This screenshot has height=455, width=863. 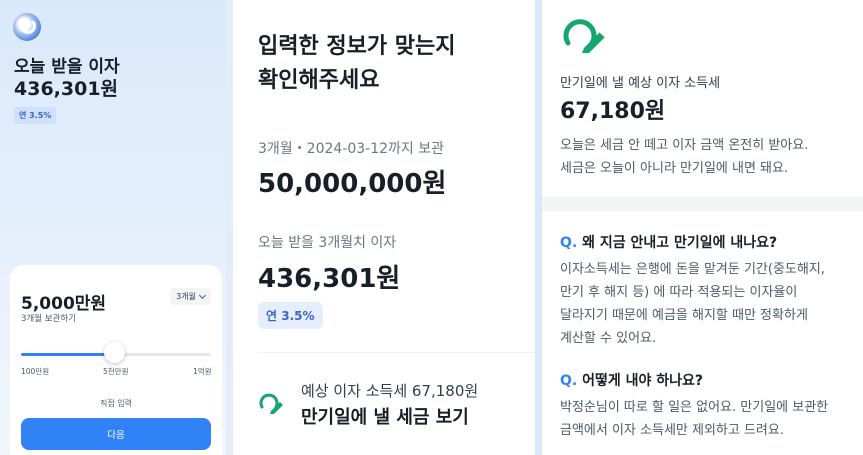 What do you see at coordinates (640, 83) in the screenshot?
I see `tax-label: 만기일에 낼 예상 이자 소득세` at bounding box center [640, 83].